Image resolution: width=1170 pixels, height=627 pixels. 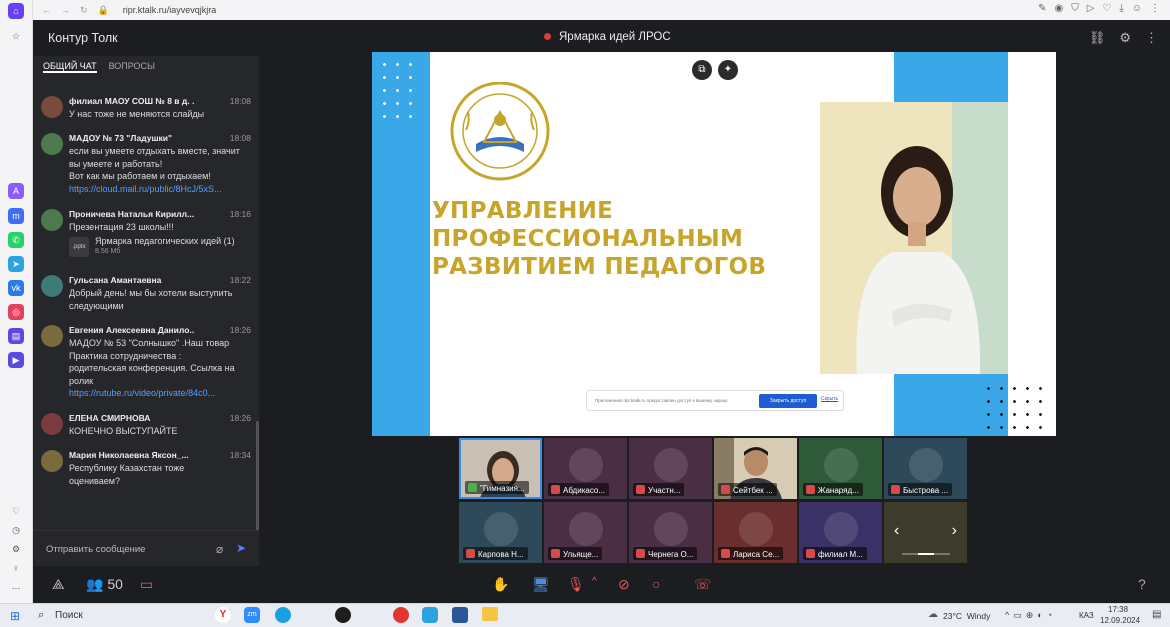 What do you see at coordinates (132, 67) in the screenshot?
I see `tab-questions: ВОПРОСЫ` at bounding box center [132, 67].